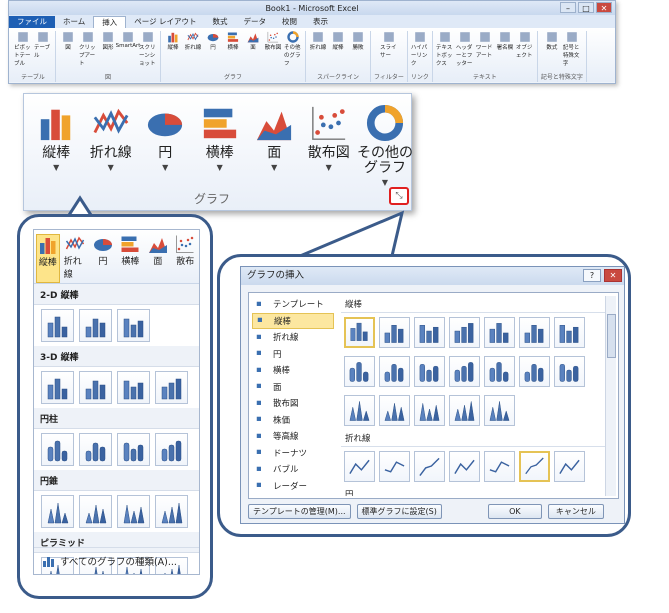  I want to click on chart-type-item: ▪ 面, so click(293, 387).